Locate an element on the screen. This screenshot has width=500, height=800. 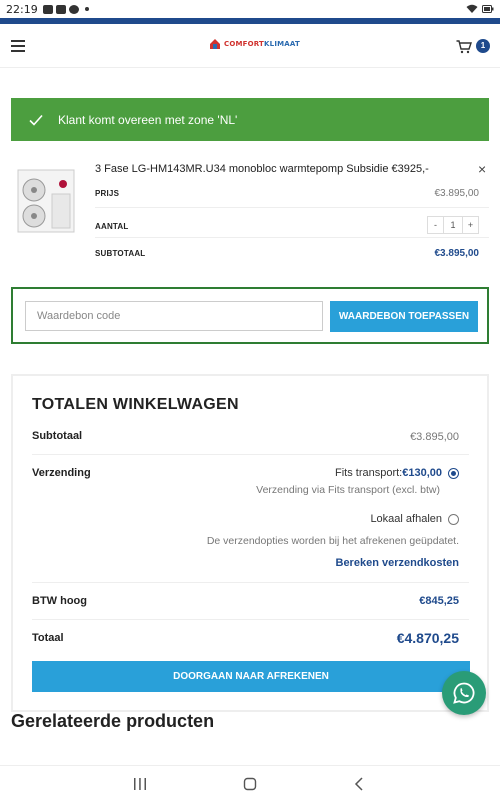
back-icon is located at coordinates (360, 784).